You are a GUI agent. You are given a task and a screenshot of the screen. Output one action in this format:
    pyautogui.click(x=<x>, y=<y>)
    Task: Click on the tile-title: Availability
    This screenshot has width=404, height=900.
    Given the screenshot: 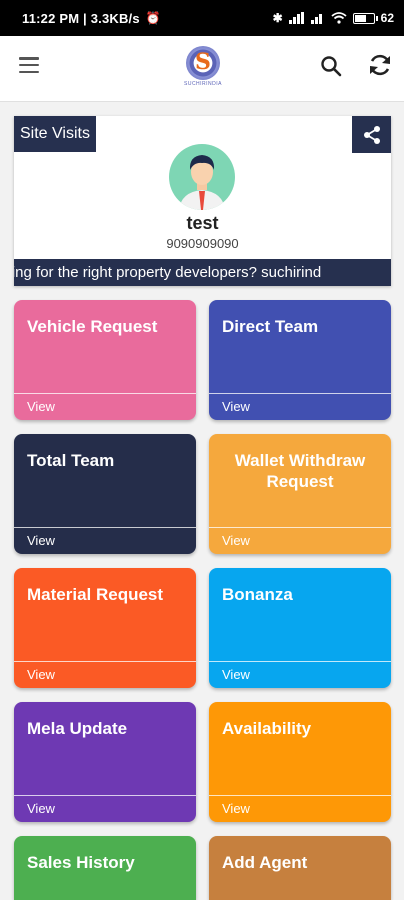 What is the action you would take?
    pyautogui.click(x=267, y=728)
    